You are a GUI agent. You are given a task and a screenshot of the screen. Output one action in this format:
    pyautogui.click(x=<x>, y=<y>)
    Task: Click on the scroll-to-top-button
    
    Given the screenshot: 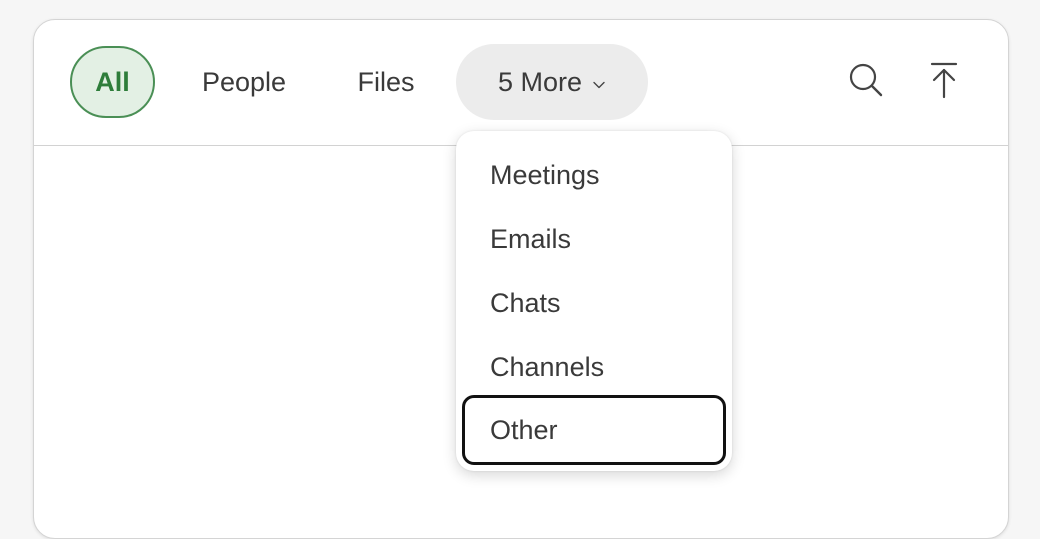 What is the action you would take?
    pyautogui.click(x=944, y=82)
    